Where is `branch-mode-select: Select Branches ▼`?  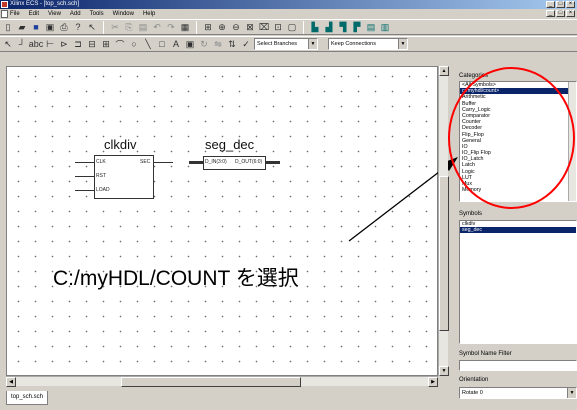 branch-mode-select: Select Branches ▼ is located at coordinates (286, 44).